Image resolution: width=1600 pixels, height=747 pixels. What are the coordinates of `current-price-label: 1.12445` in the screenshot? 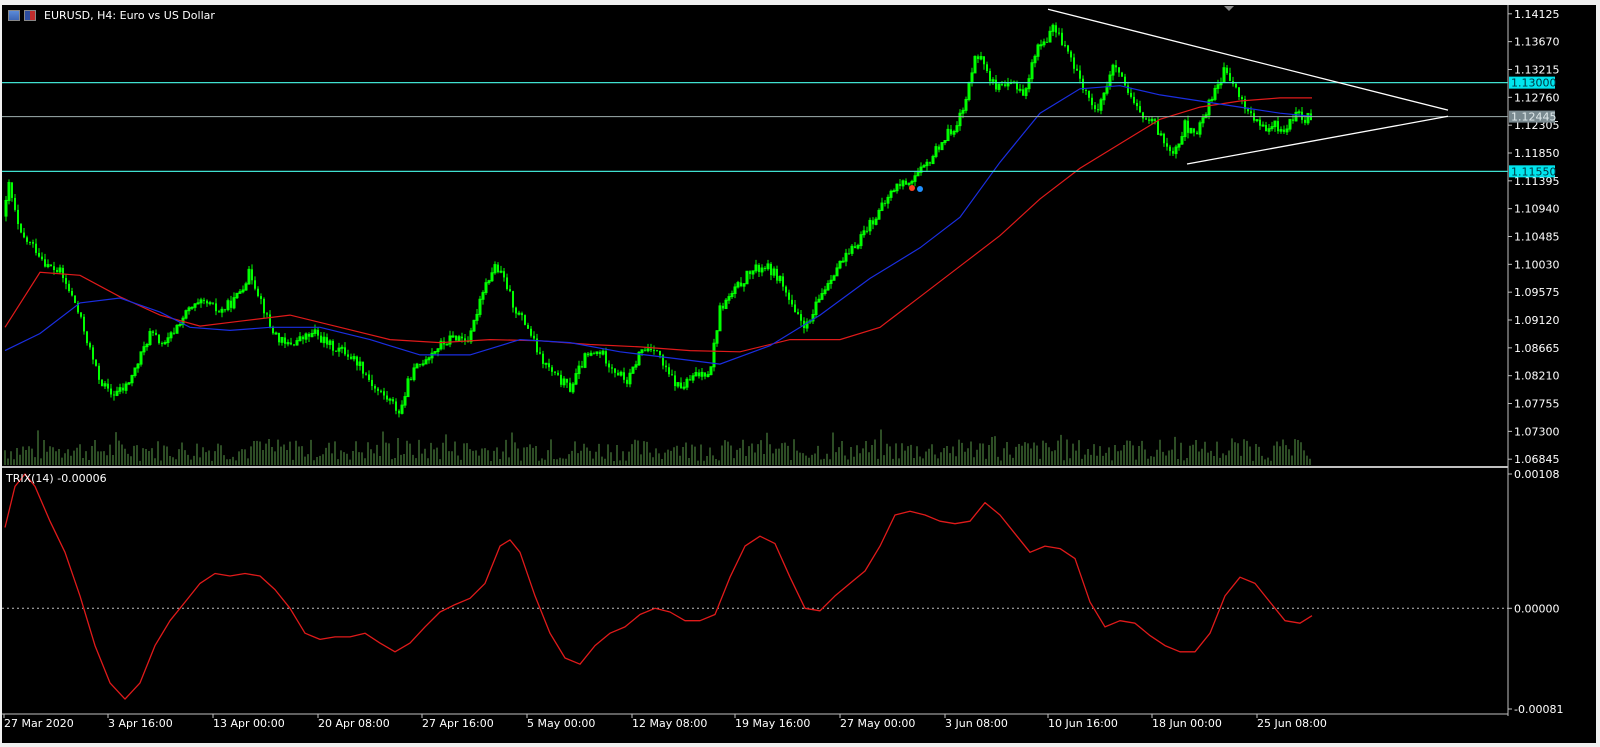 It's located at (1534, 117).